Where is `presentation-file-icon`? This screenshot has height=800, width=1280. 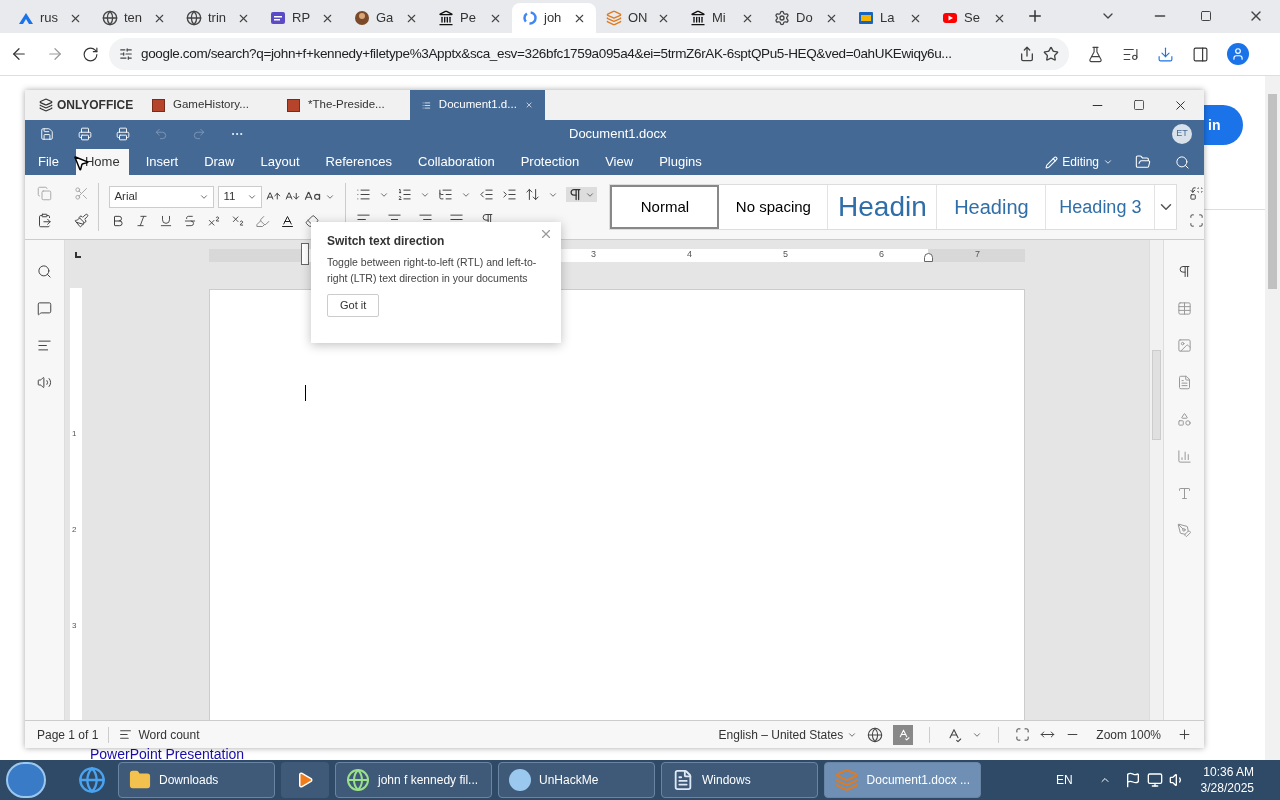 presentation-file-icon is located at coordinates (293, 105).